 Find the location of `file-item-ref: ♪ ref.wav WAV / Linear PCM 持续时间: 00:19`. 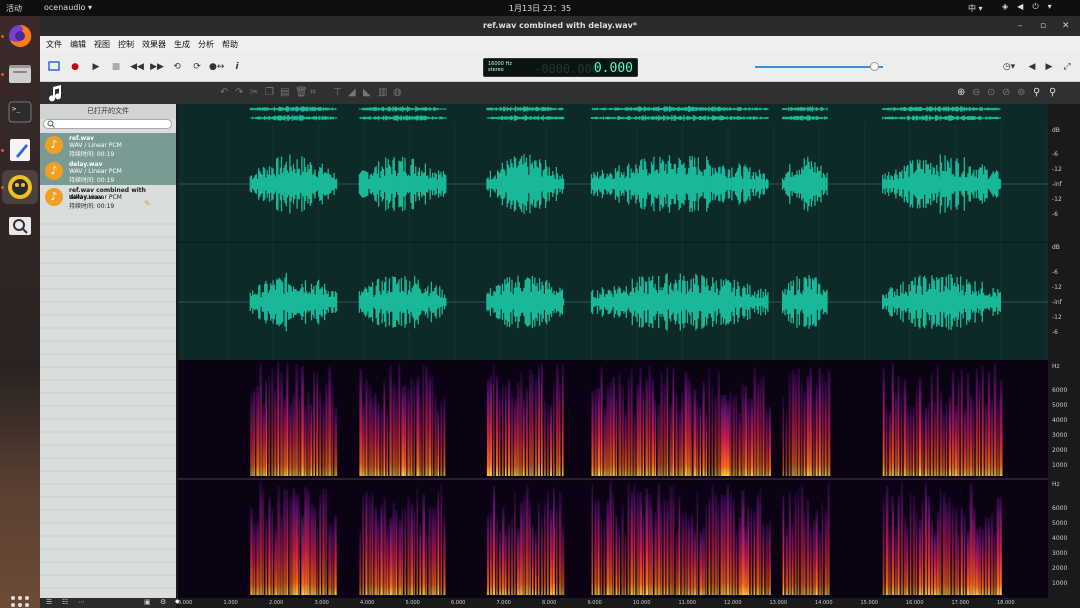

file-item-ref: ♪ ref.wav WAV / Linear PCM 持续时间: 00:19 is located at coordinates (108, 146).